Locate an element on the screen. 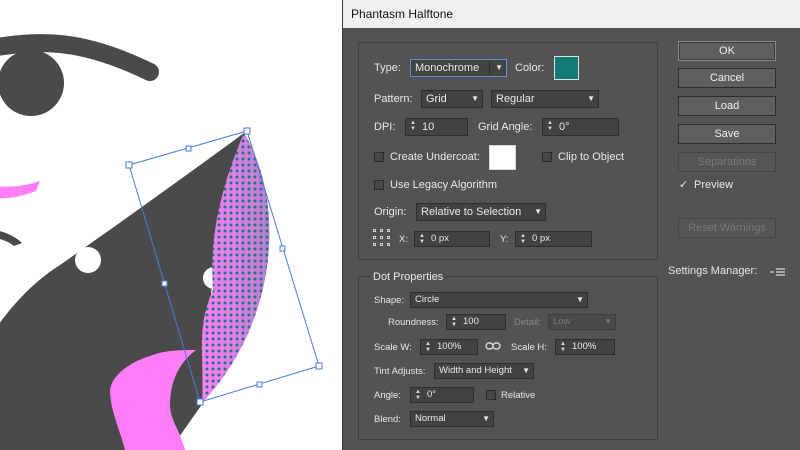 This screenshot has width=800, height=450. dpi-label: DPI: is located at coordinates (385, 127).